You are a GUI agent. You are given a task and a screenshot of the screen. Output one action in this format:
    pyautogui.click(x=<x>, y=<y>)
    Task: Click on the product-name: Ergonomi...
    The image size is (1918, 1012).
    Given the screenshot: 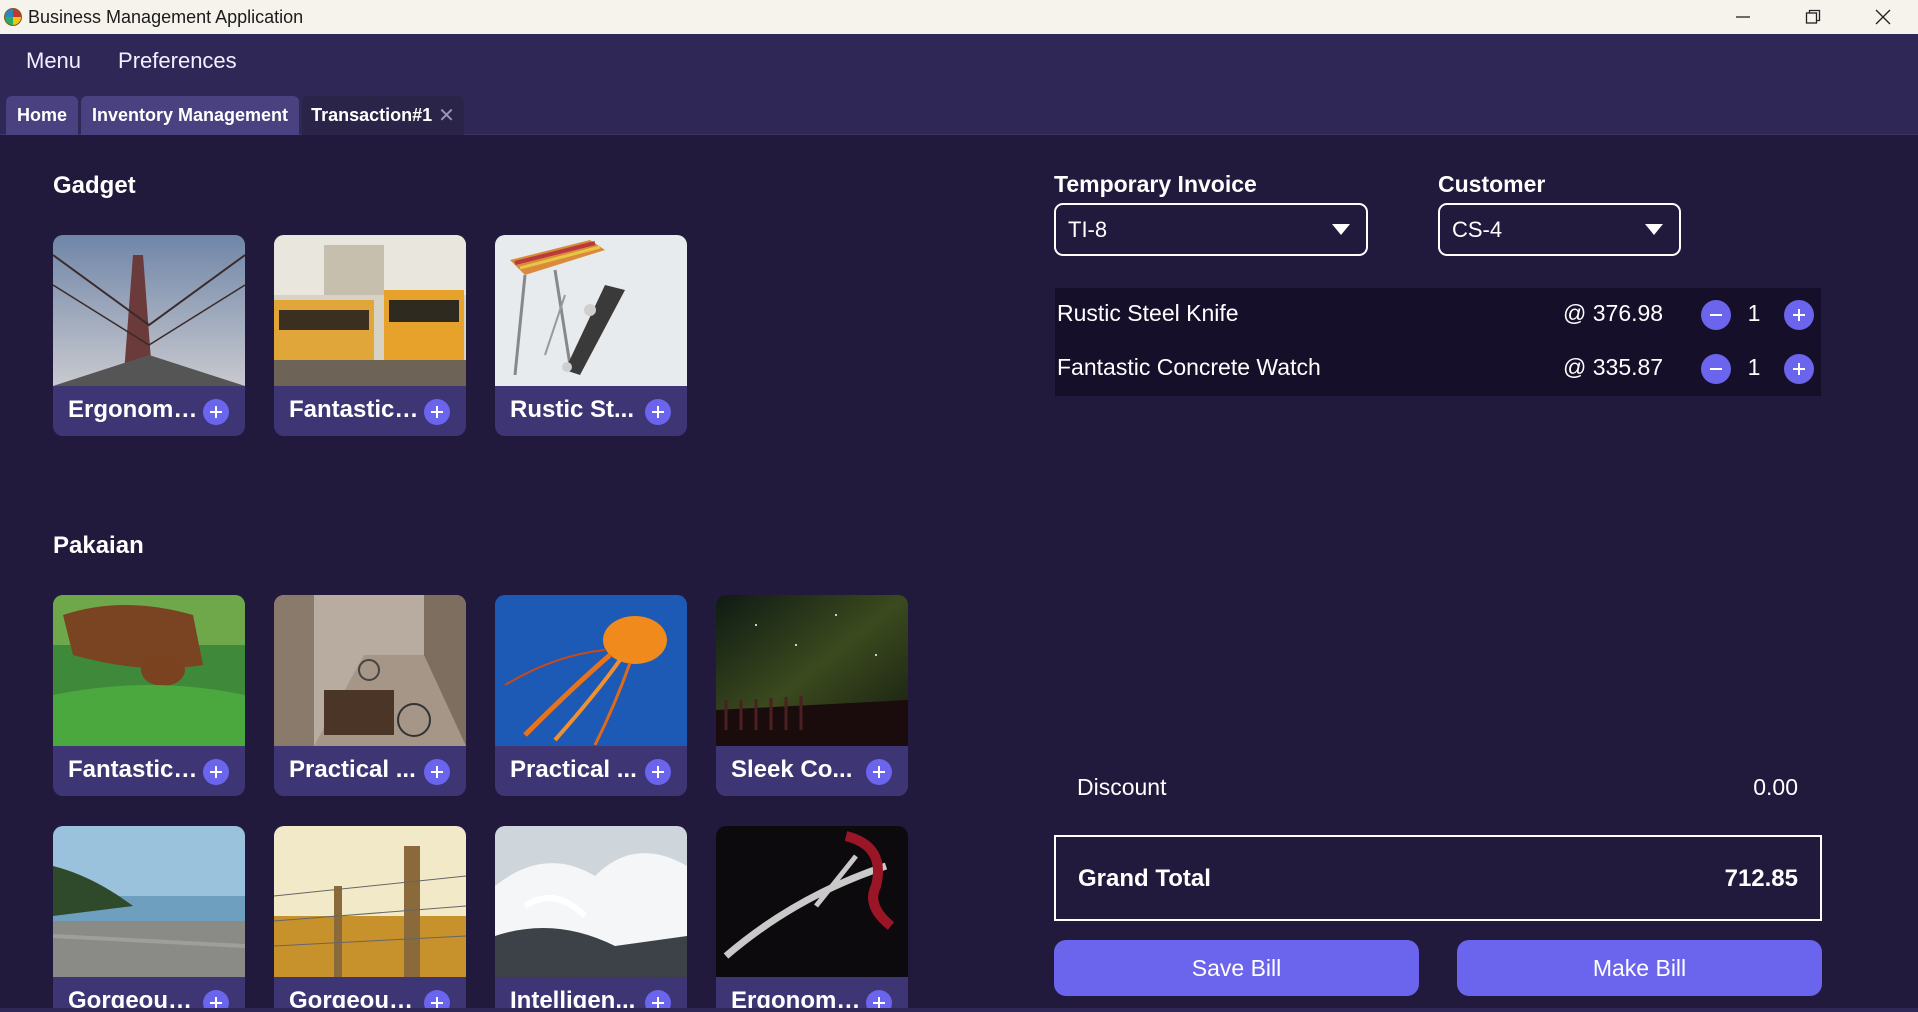 What is the action you would take?
    pyautogui.click(x=133, y=409)
    